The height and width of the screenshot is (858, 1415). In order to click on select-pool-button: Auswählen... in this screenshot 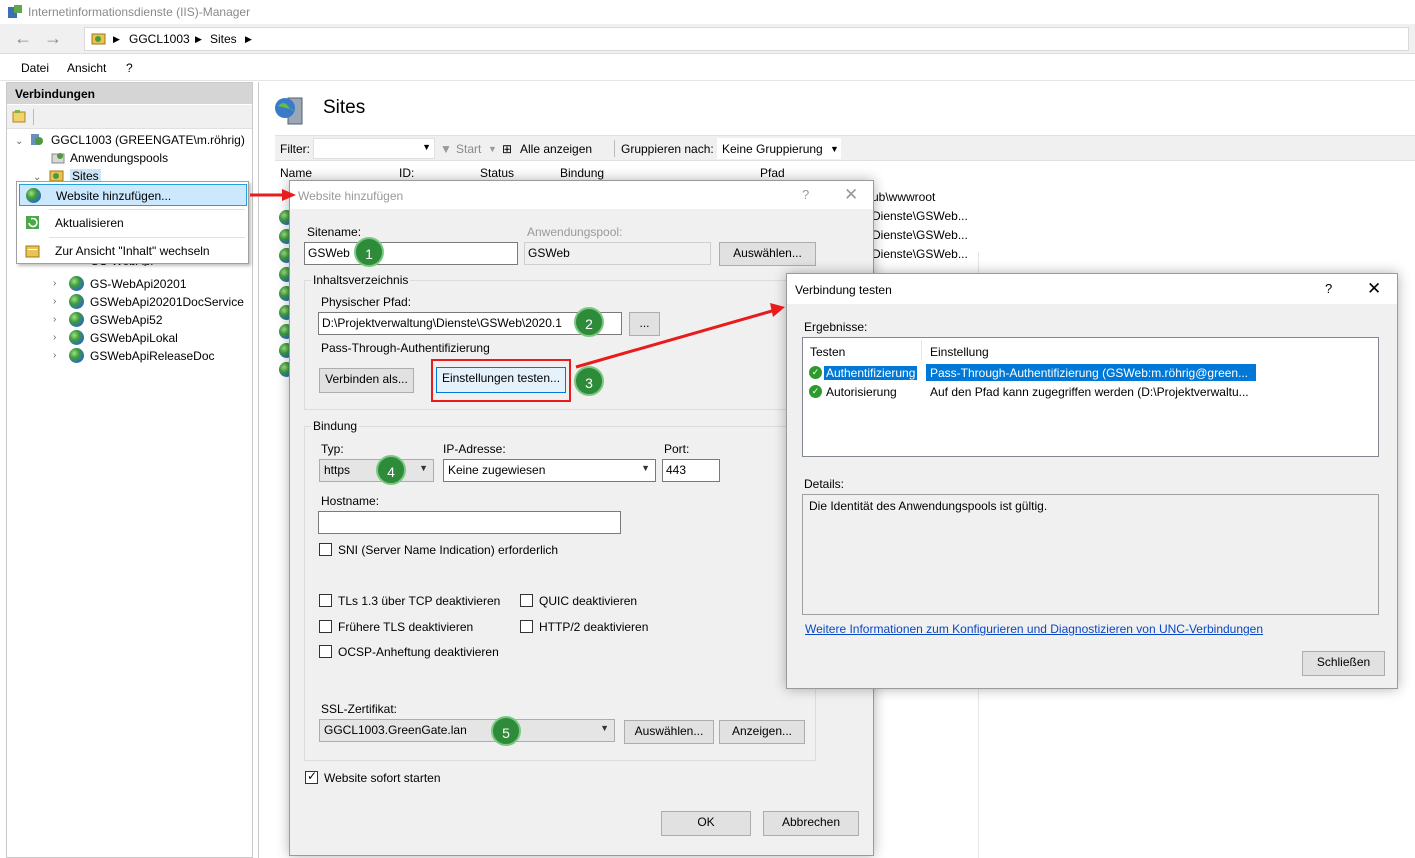, I will do `click(767, 254)`.